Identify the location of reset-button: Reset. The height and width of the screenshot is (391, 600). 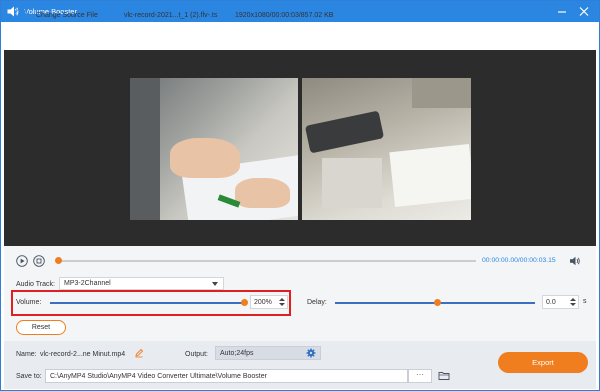
(41, 327).